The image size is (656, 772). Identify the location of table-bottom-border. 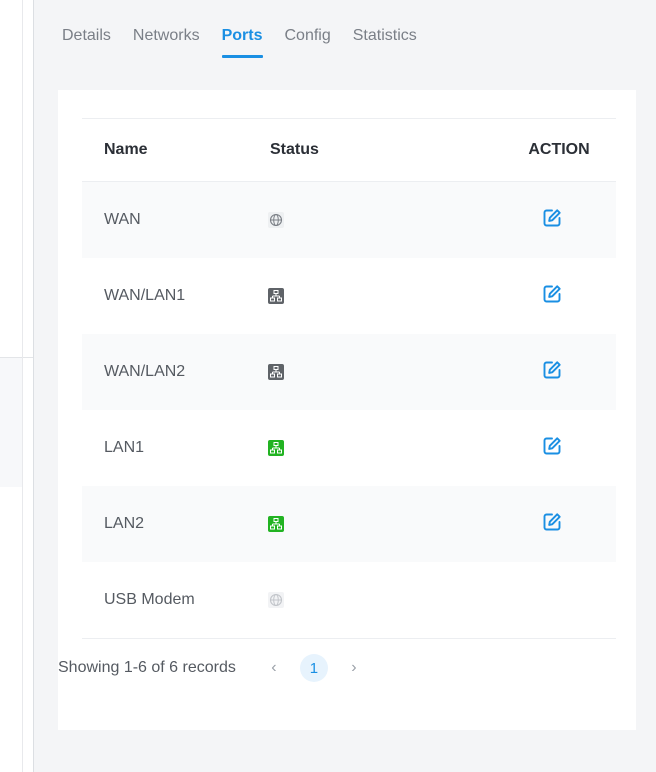
(349, 638).